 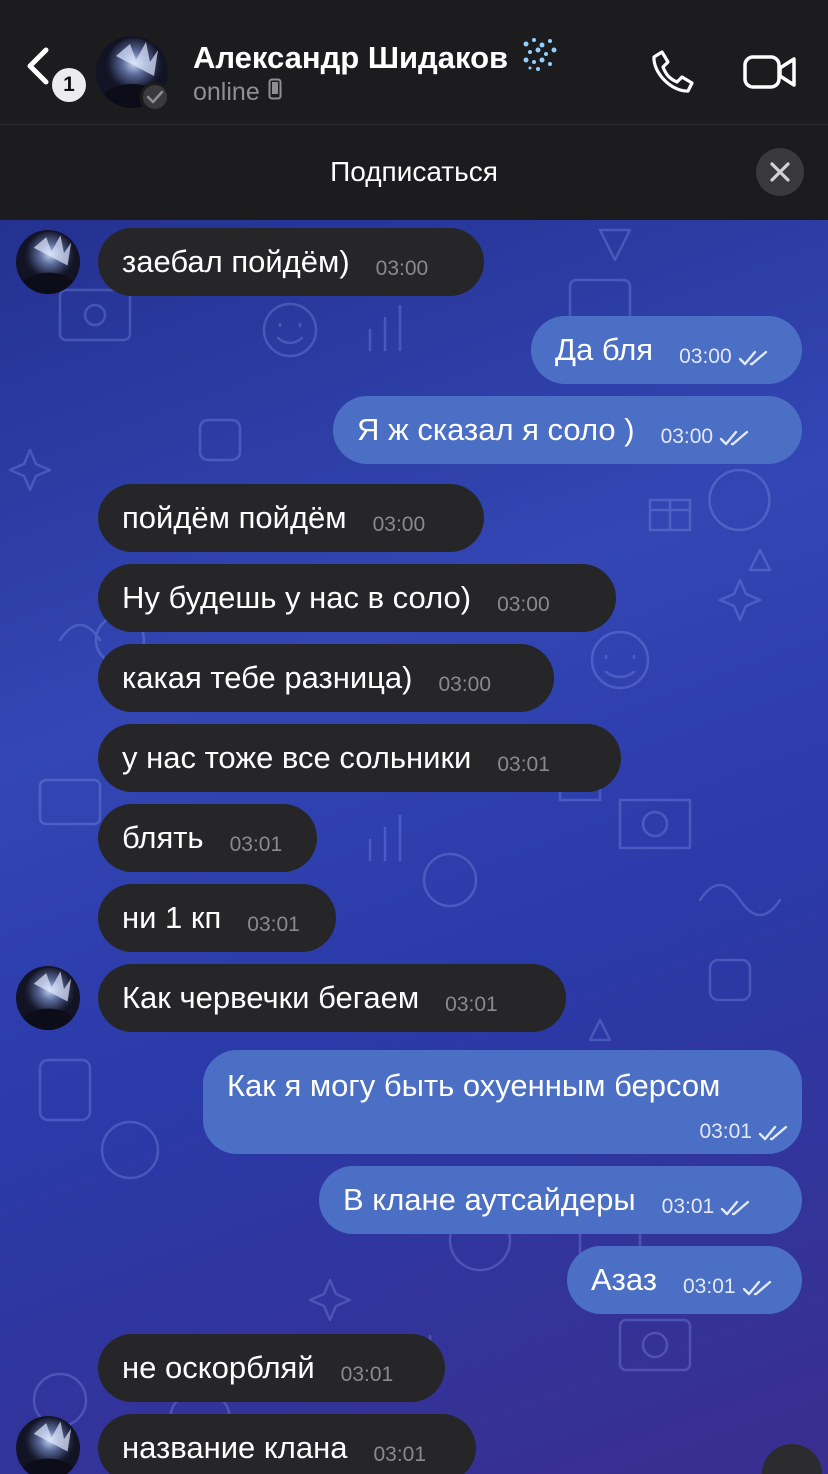 I want to click on message-text: Ну будешь у нас в соло), so click(x=297, y=597).